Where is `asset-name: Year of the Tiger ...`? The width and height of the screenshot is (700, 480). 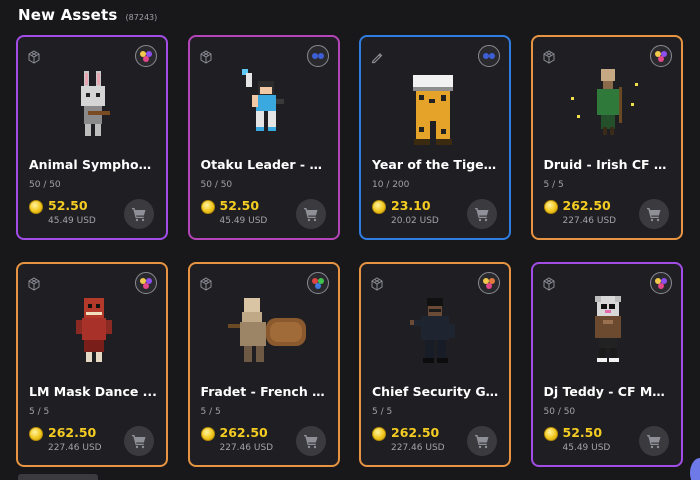
asset-name: Year of the Tiger ... is located at coordinates (436, 164).